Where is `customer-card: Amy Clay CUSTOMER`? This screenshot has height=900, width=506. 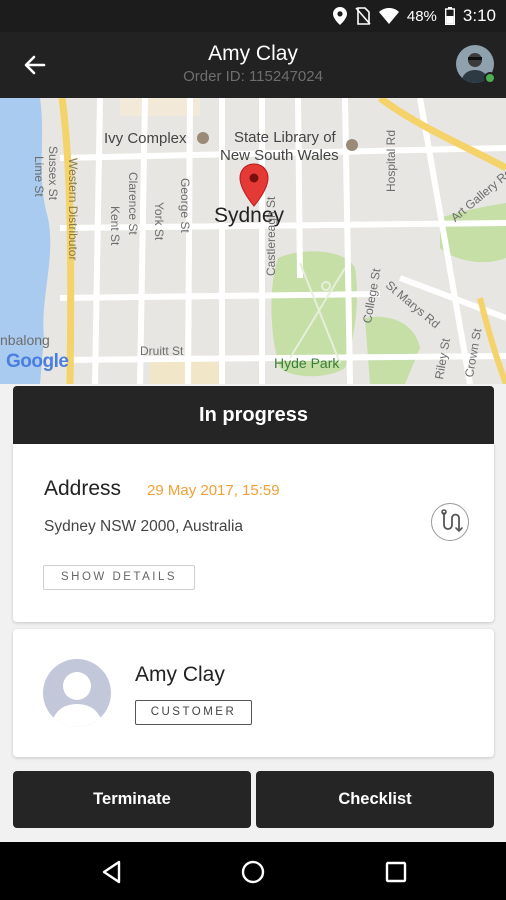 customer-card: Amy Clay CUSTOMER is located at coordinates (253, 693).